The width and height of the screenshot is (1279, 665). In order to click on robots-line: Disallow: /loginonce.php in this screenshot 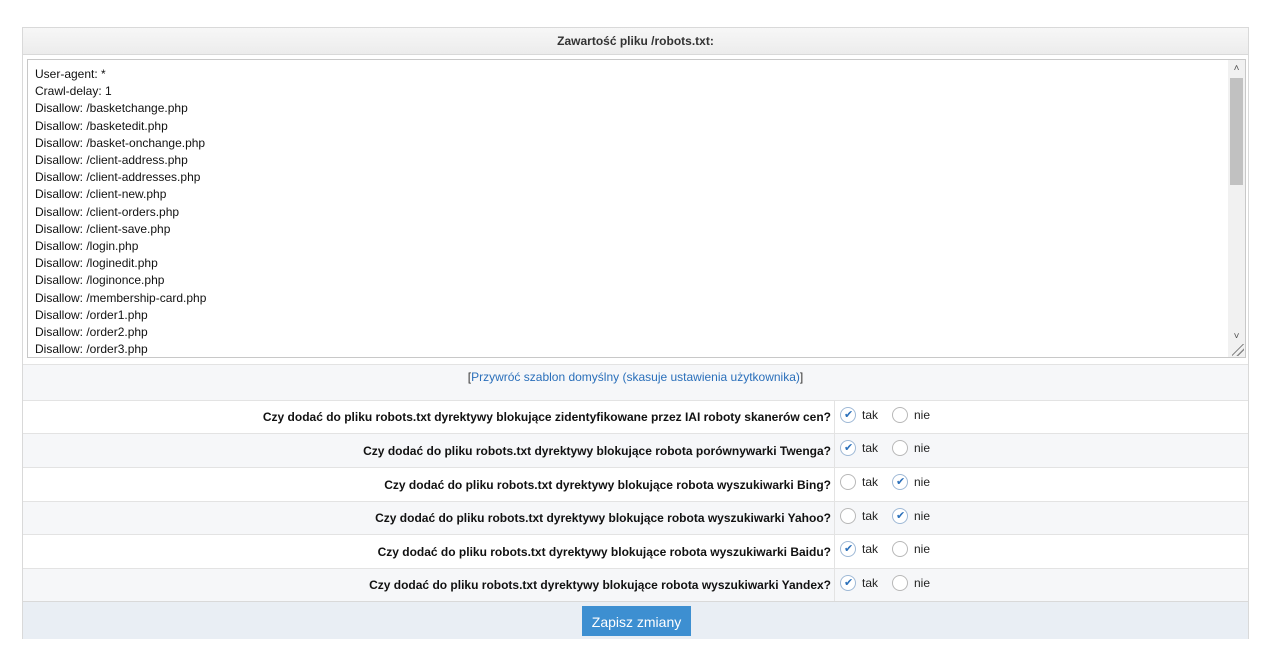, I will do `click(100, 280)`.